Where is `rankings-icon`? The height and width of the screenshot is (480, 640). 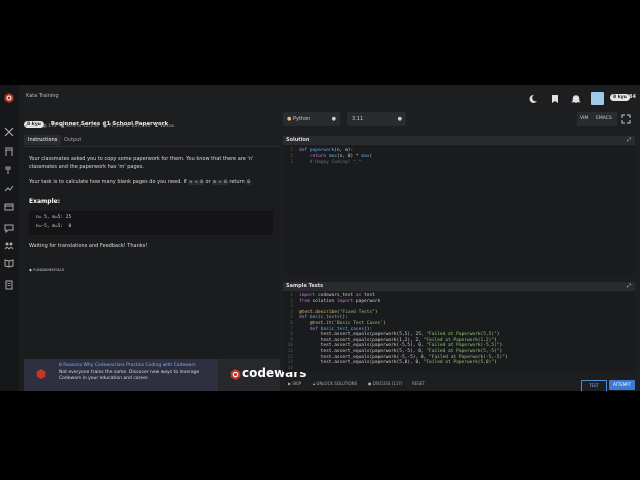
rankings-icon is located at coordinates (9, 207).